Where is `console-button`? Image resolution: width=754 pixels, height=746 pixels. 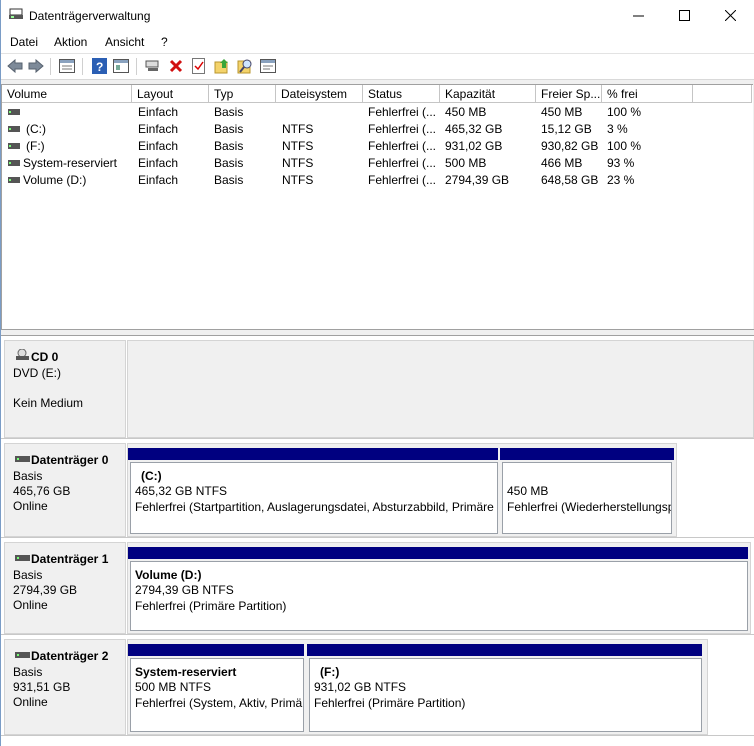
console-button is located at coordinates (121, 66).